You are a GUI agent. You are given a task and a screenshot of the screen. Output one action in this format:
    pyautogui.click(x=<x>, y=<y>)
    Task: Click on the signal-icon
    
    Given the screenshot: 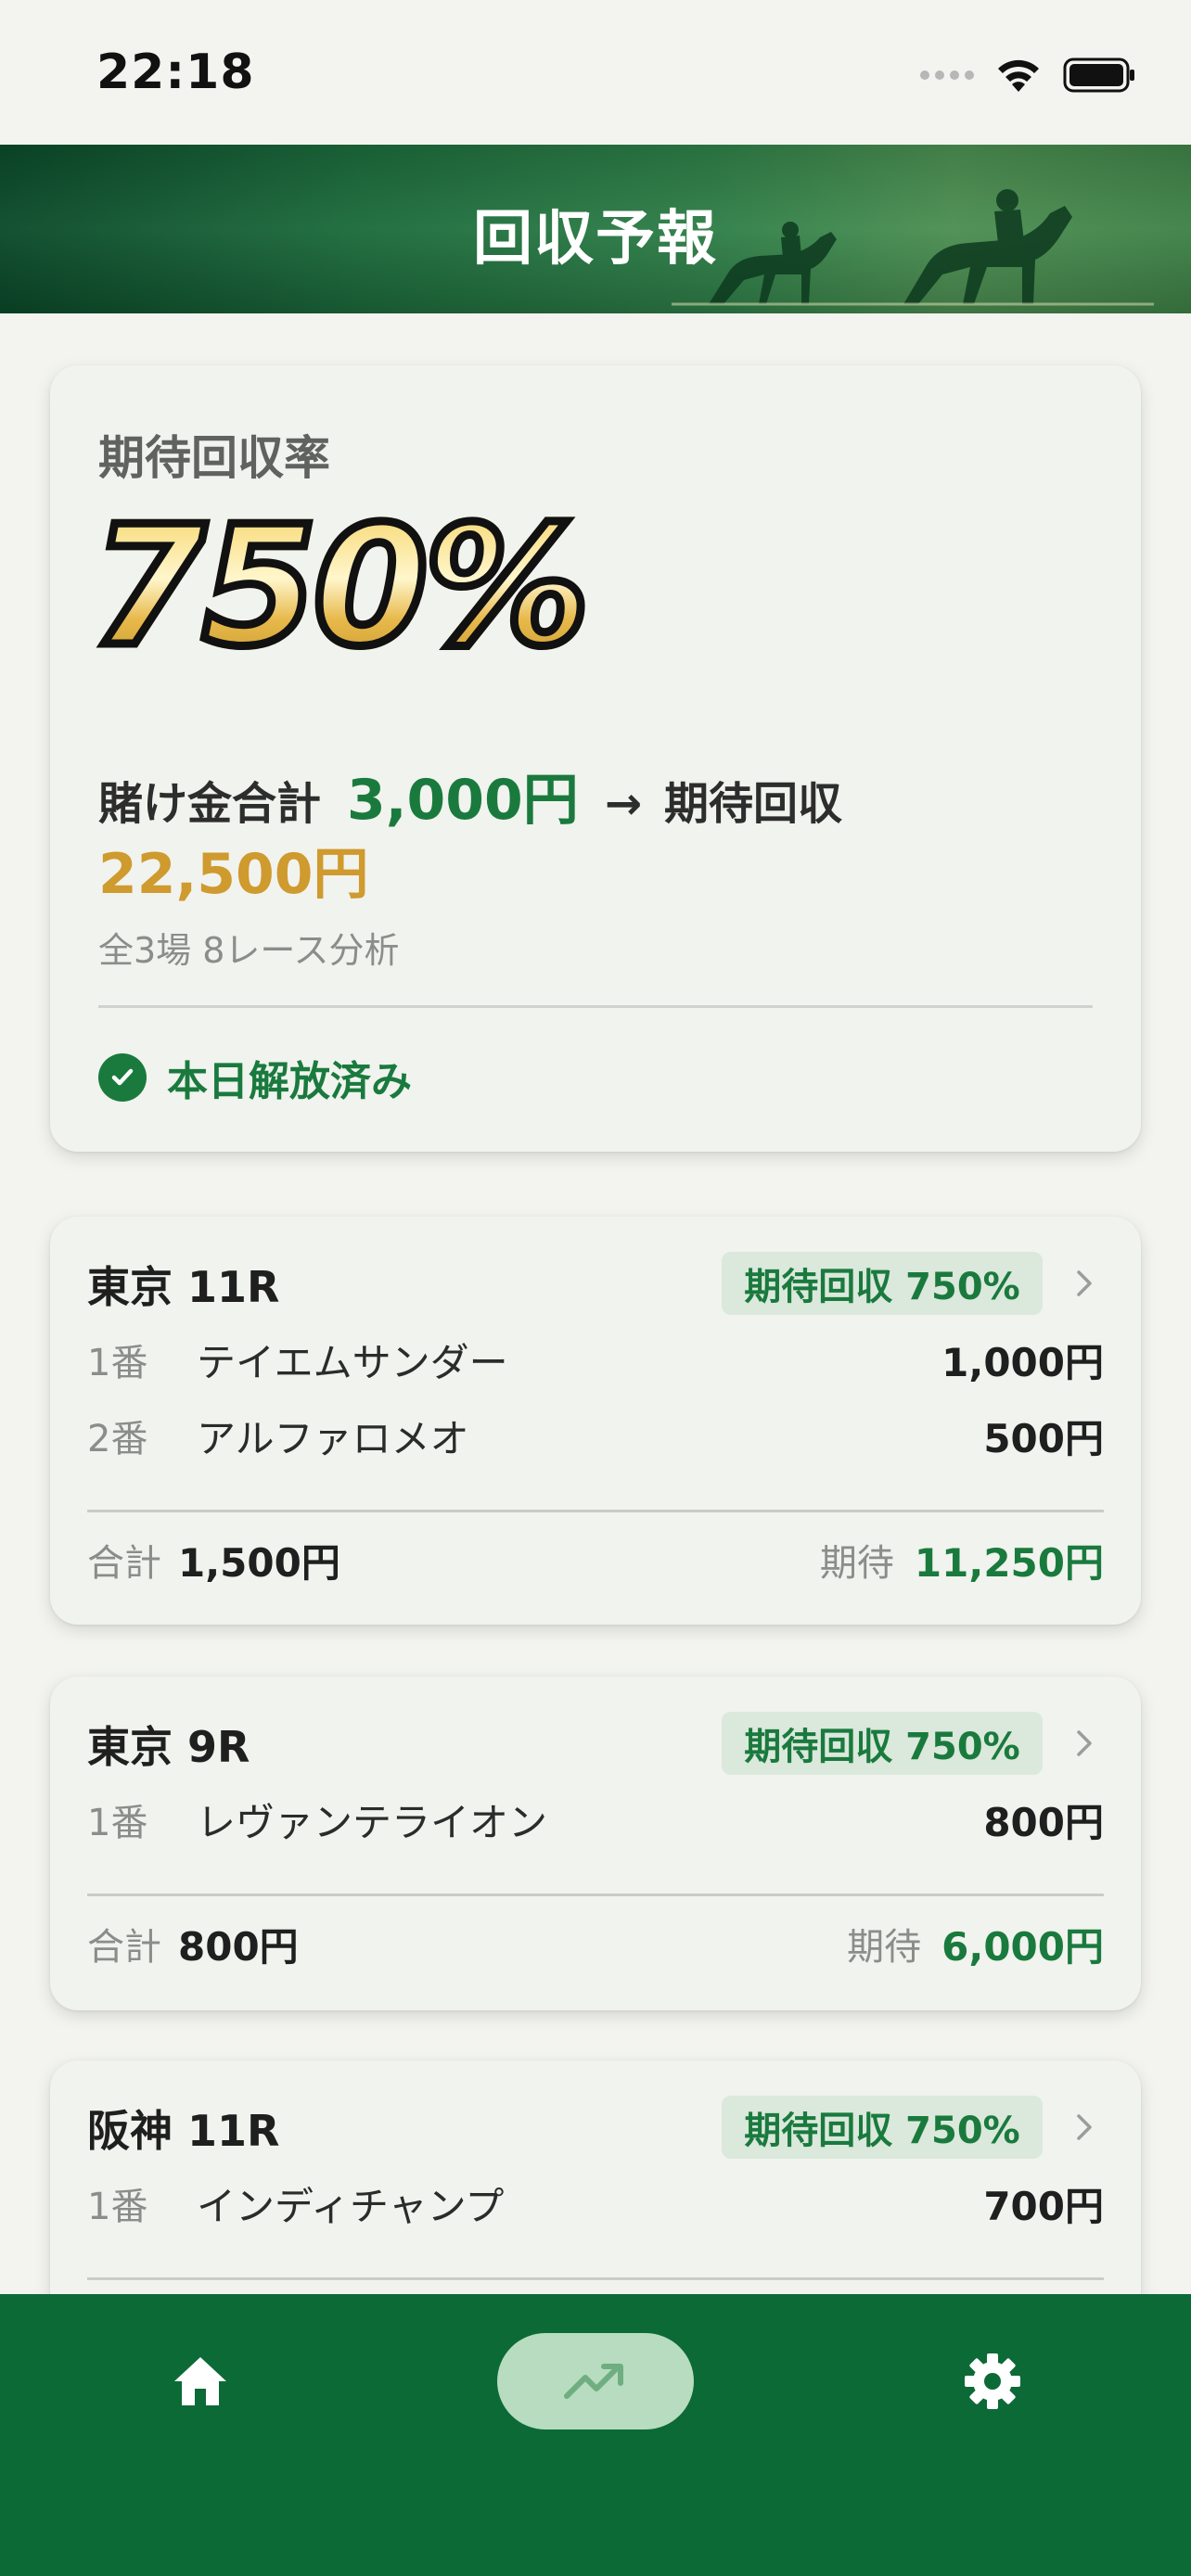 What is the action you would take?
    pyautogui.click(x=947, y=75)
    